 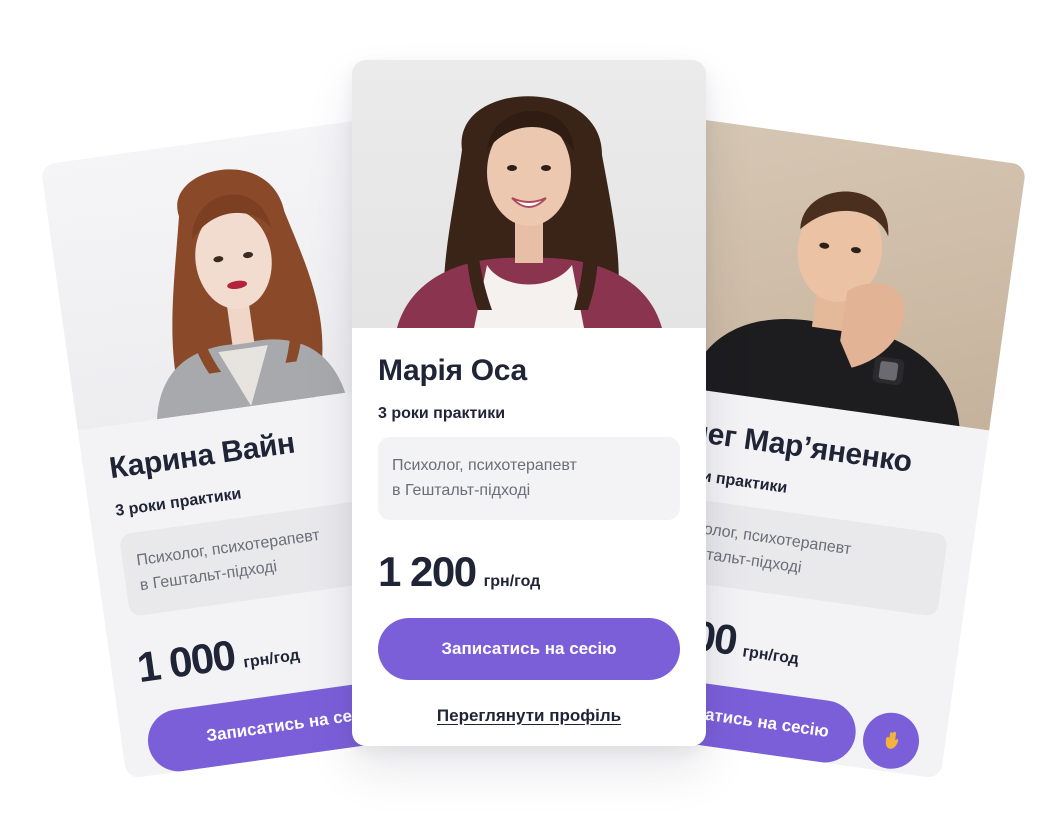 What do you see at coordinates (529, 212) in the screenshot?
I see `portrait-image` at bounding box center [529, 212].